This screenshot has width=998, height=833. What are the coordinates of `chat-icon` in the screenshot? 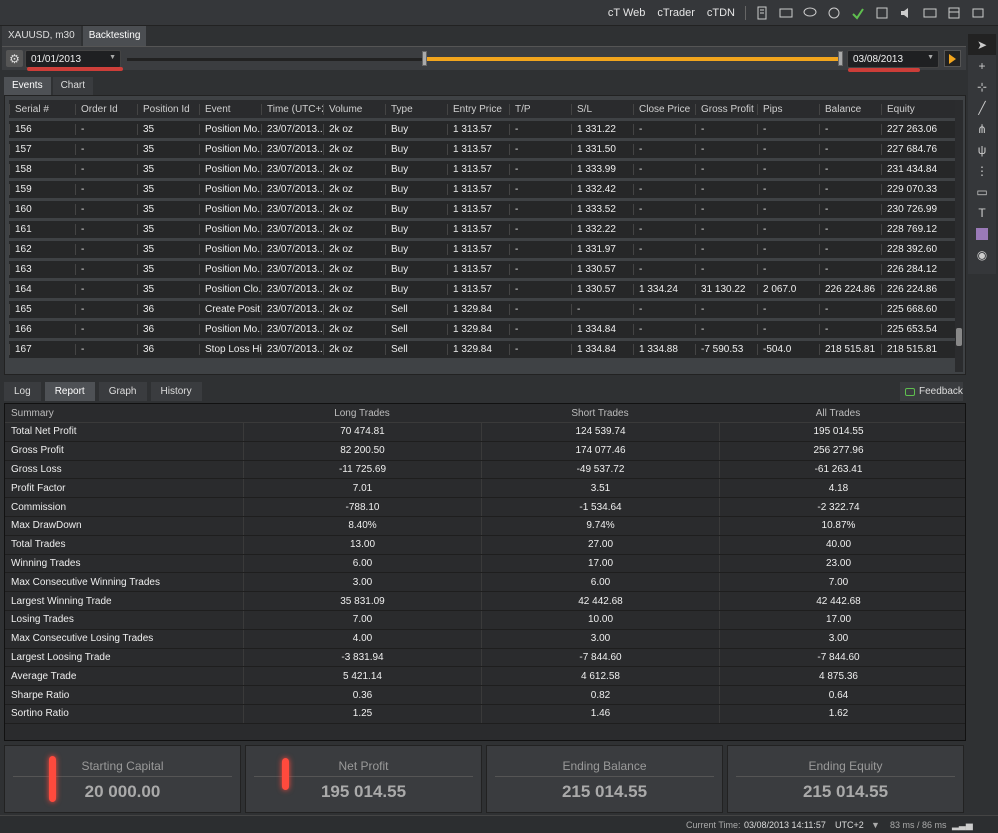 It's located at (810, 13).